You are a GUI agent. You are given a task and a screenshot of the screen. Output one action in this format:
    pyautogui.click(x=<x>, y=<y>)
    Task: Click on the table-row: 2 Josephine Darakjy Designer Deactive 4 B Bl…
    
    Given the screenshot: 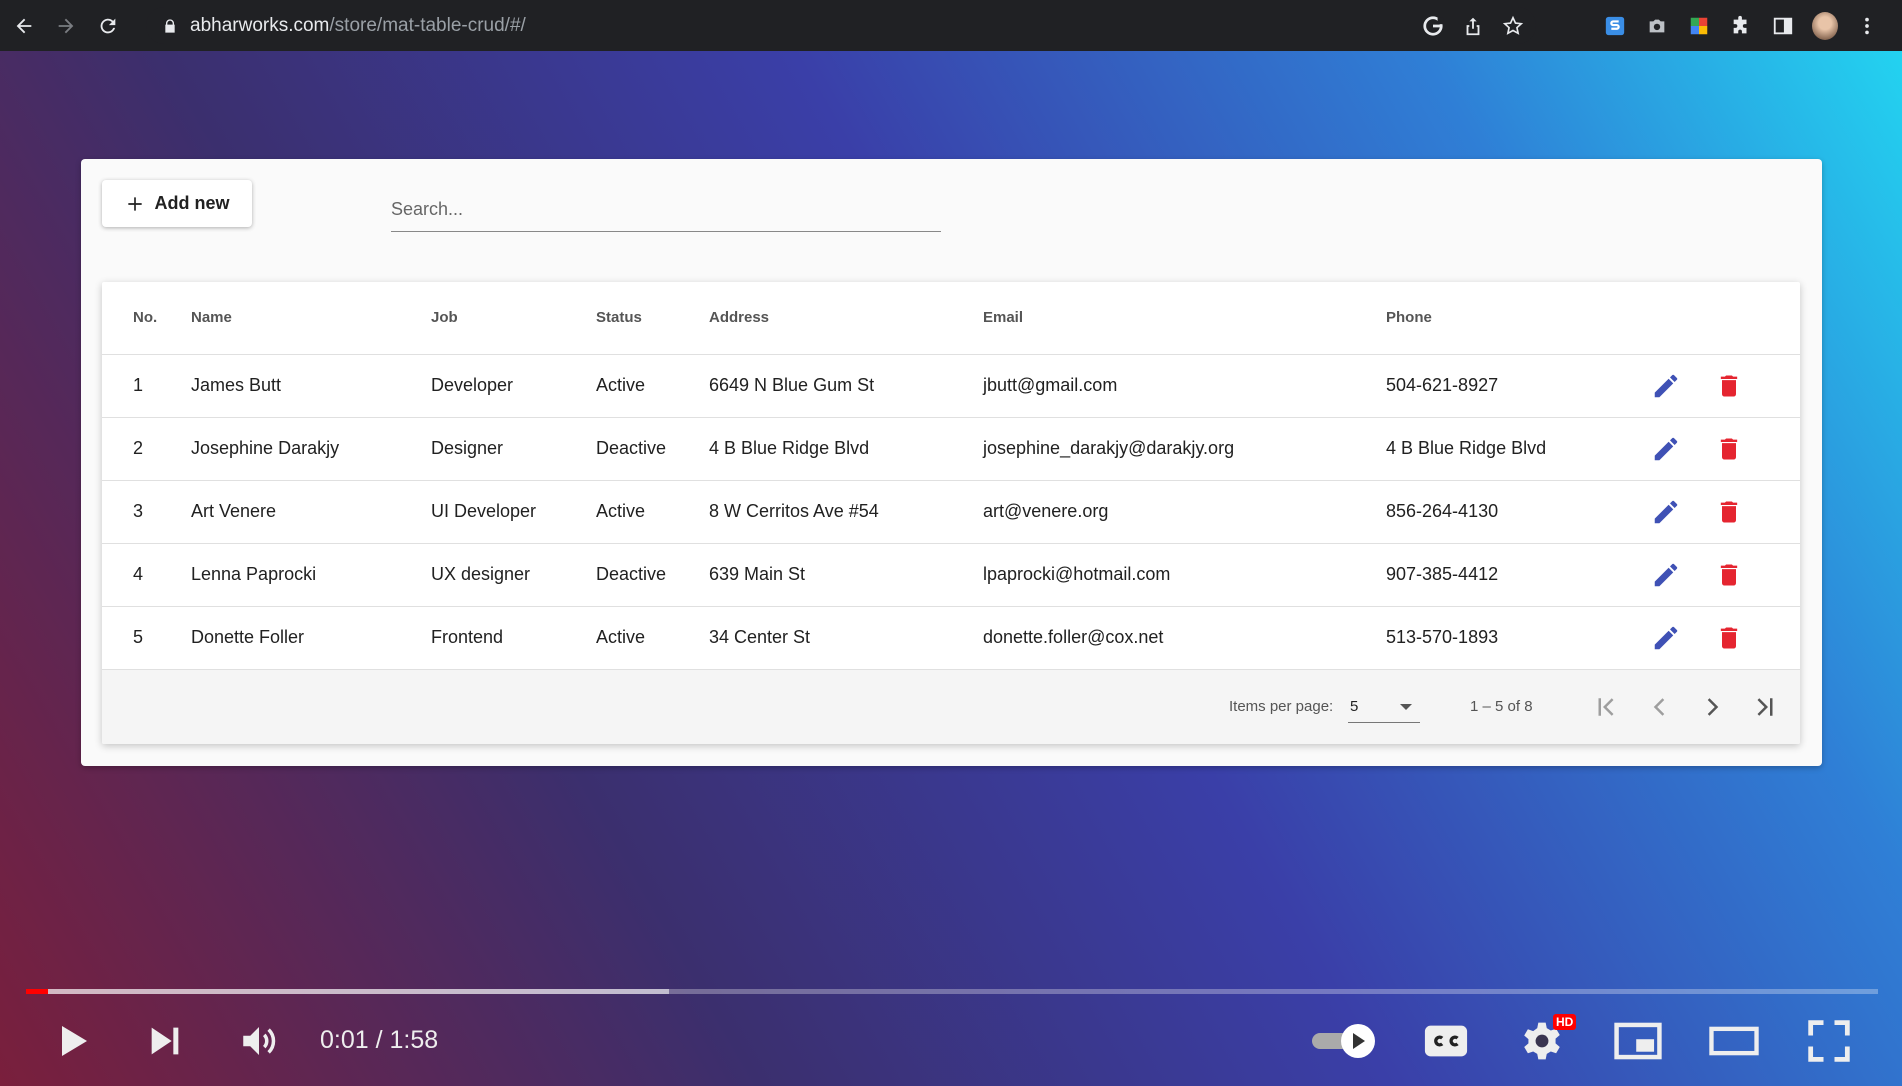 What is the action you would take?
    pyautogui.click(x=951, y=449)
    